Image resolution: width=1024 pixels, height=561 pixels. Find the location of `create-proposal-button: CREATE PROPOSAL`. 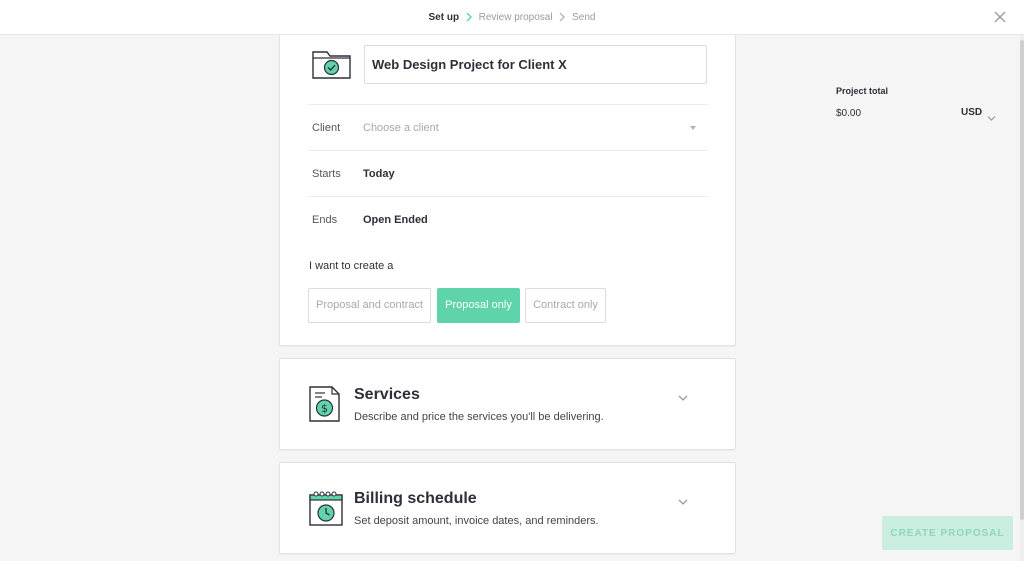

create-proposal-button: CREATE PROPOSAL is located at coordinates (947, 533).